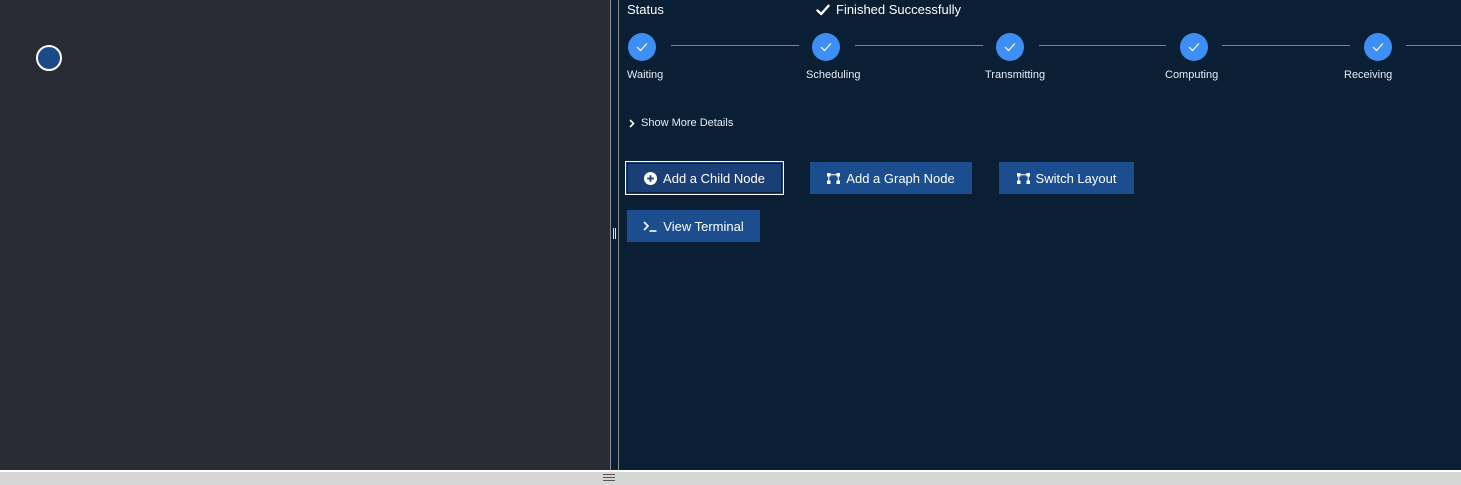 Image resolution: width=1461 pixels, height=485 pixels. I want to click on step-label: Transmitting, so click(1015, 75).